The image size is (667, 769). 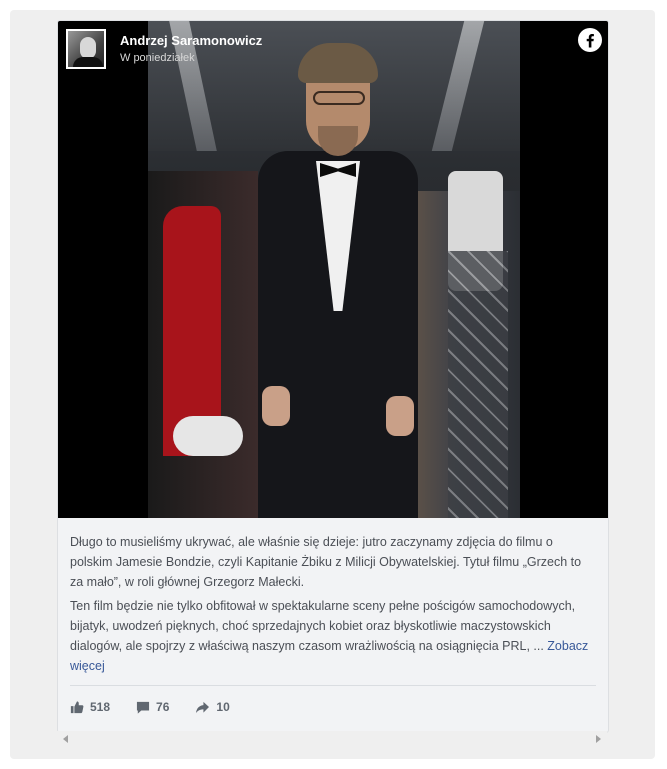 What do you see at coordinates (212, 707) in the screenshot?
I see `shares-stat: 10` at bounding box center [212, 707].